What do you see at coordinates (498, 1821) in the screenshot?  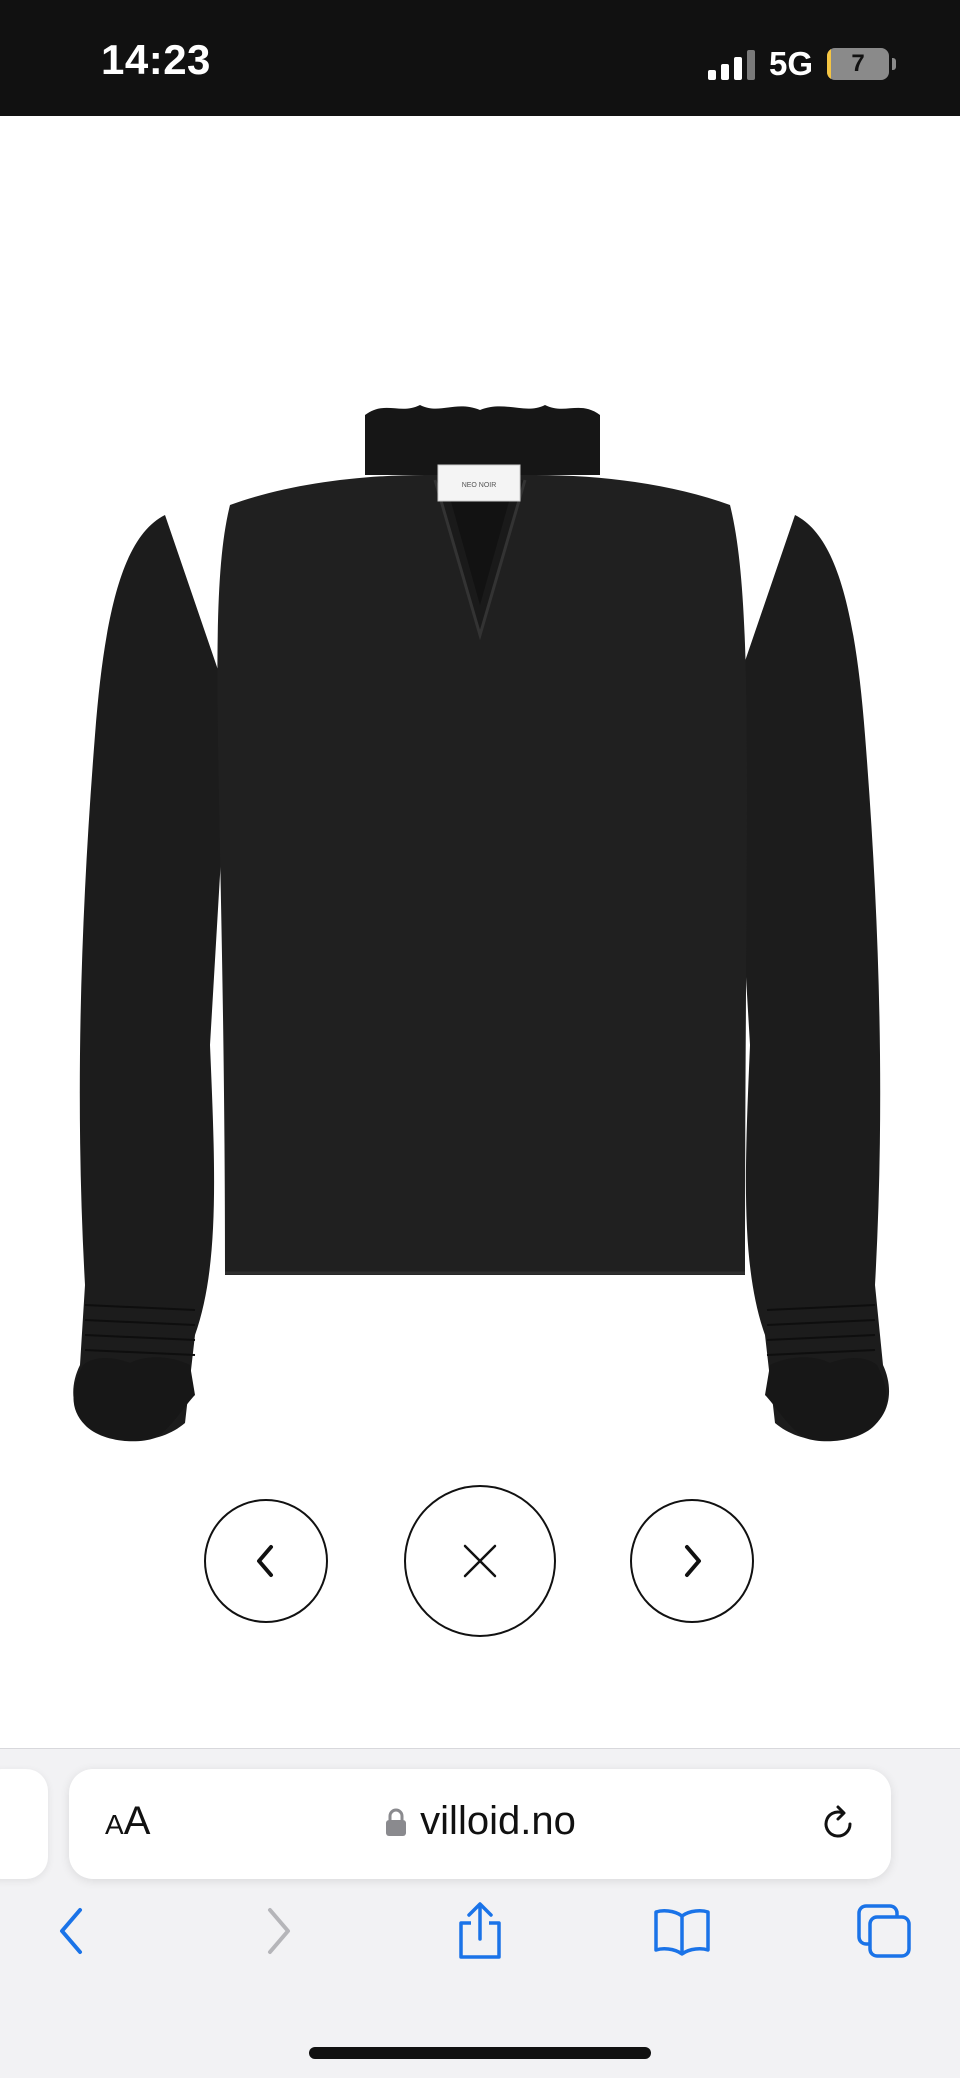 I see `url-text: villoid.no` at bounding box center [498, 1821].